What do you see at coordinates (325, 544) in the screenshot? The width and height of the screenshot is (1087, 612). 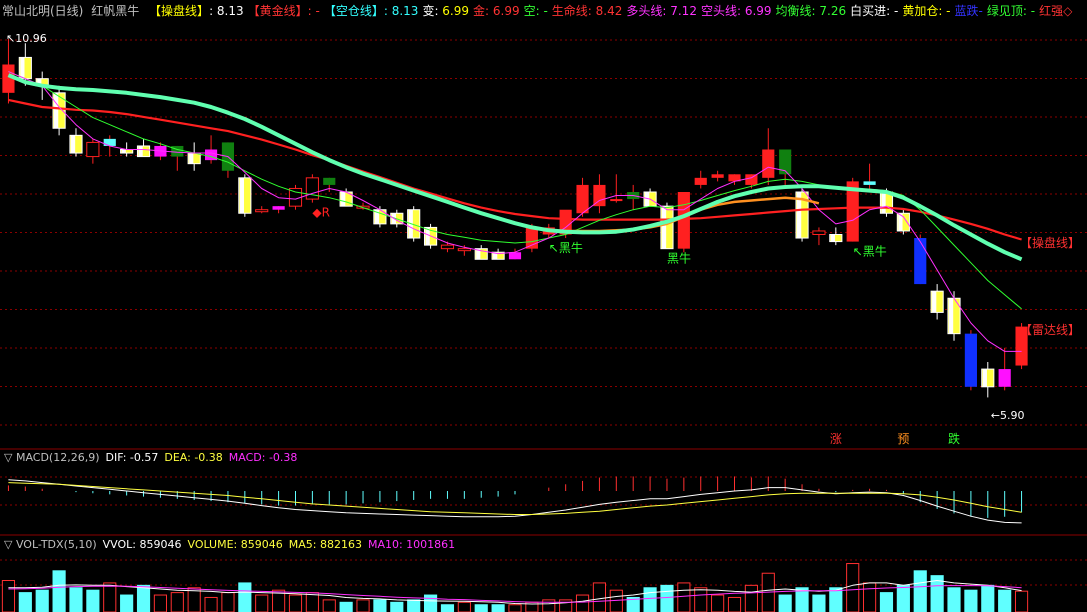 I see `panel-label-item: MA5: 882163` at bounding box center [325, 544].